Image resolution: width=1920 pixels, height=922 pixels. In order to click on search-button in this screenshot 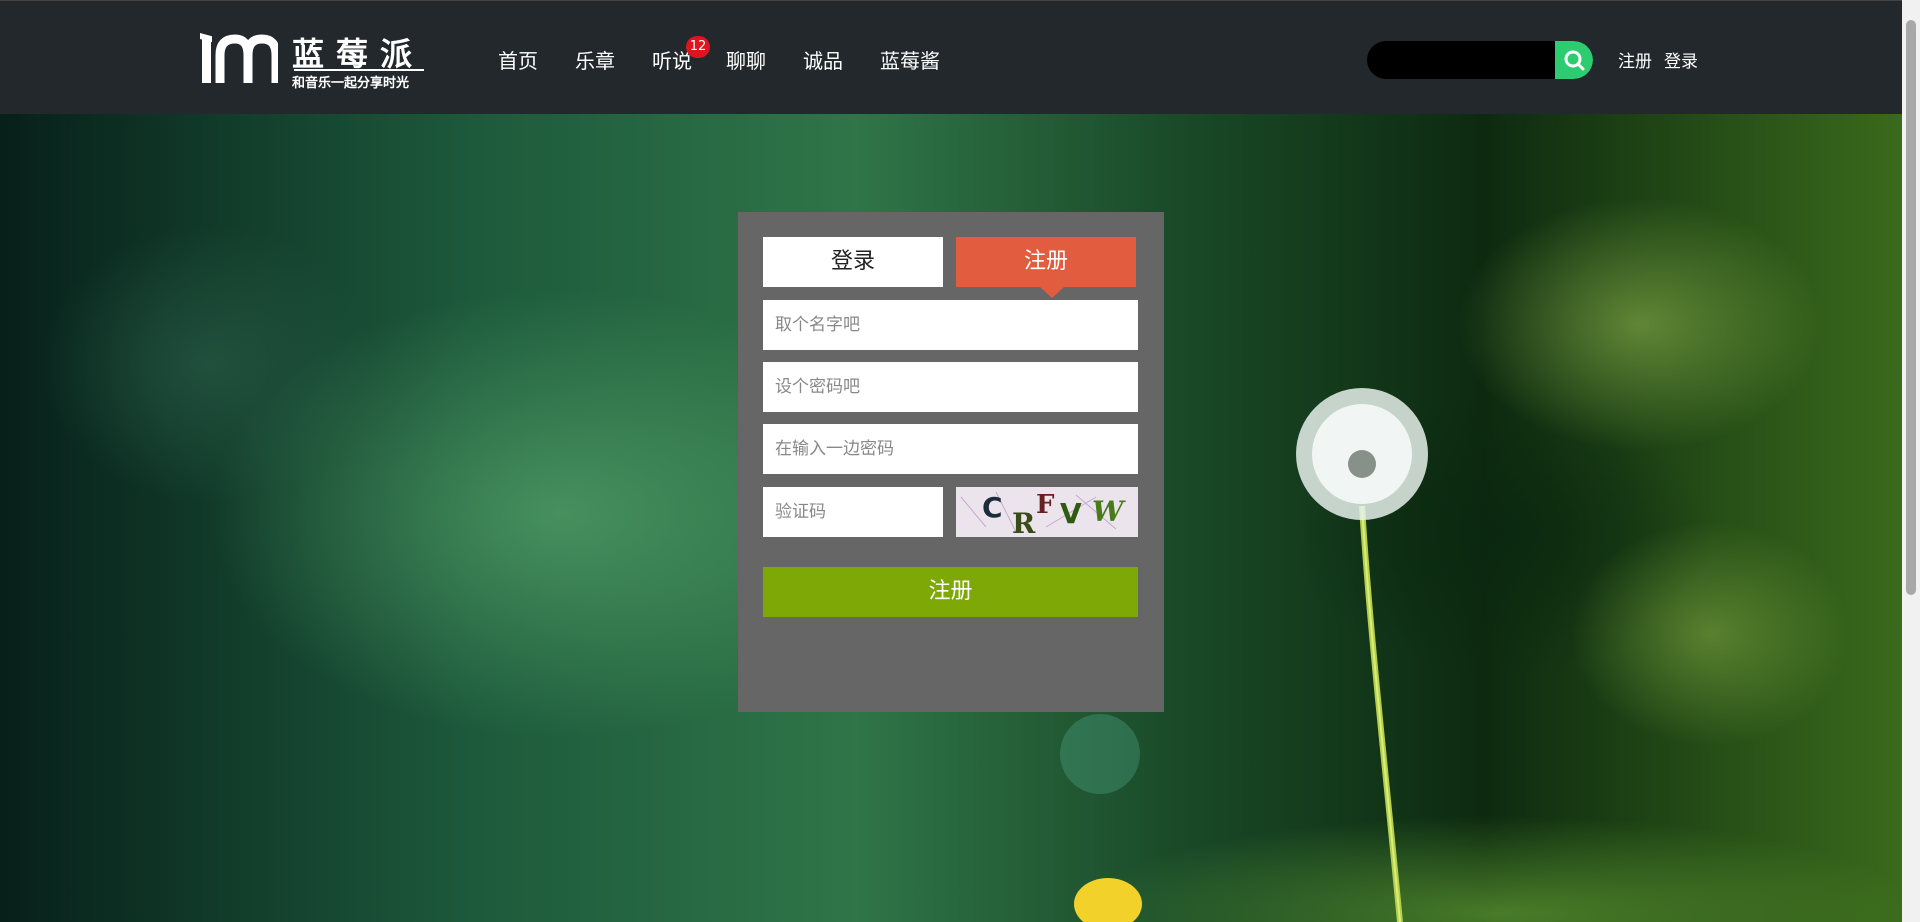, I will do `click(1574, 60)`.